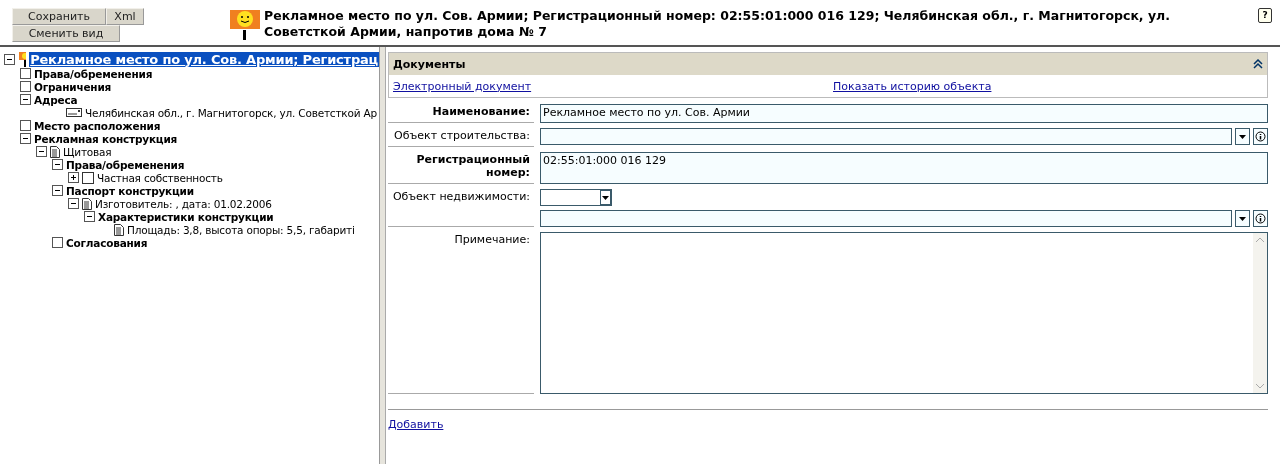 This screenshot has height=464, width=1280. What do you see at coordinates (462, 86) in the screenshot?
I see `link: Электронный документ` at bounding box center [462, 86].